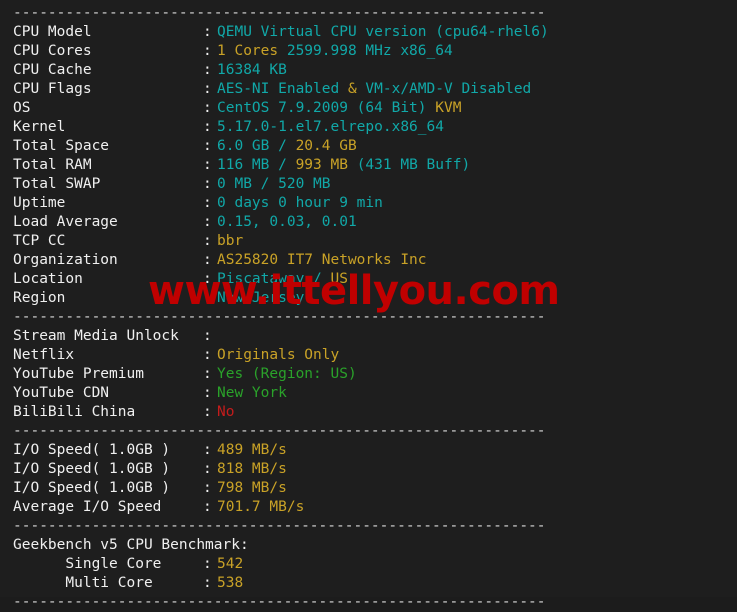  I want to click on stream-media-label: Netflix, so click(44, 355).